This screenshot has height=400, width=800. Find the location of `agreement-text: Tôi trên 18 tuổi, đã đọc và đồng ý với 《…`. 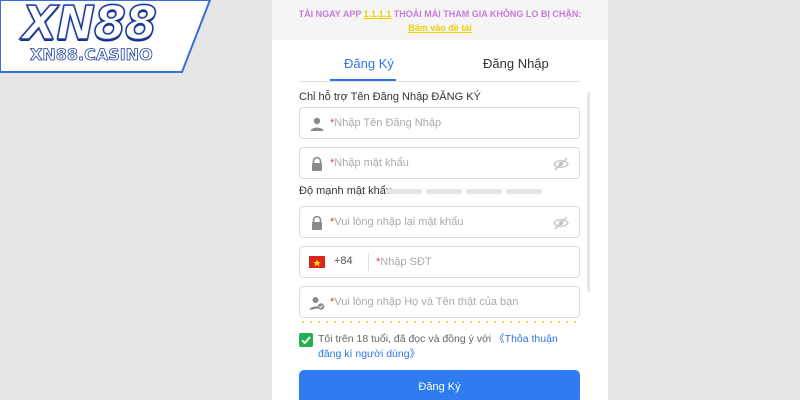

agreement-text: Tôi trên 18 tuổi, đã đọc và đồng ý với 《… is located at coordinates (438, 346).